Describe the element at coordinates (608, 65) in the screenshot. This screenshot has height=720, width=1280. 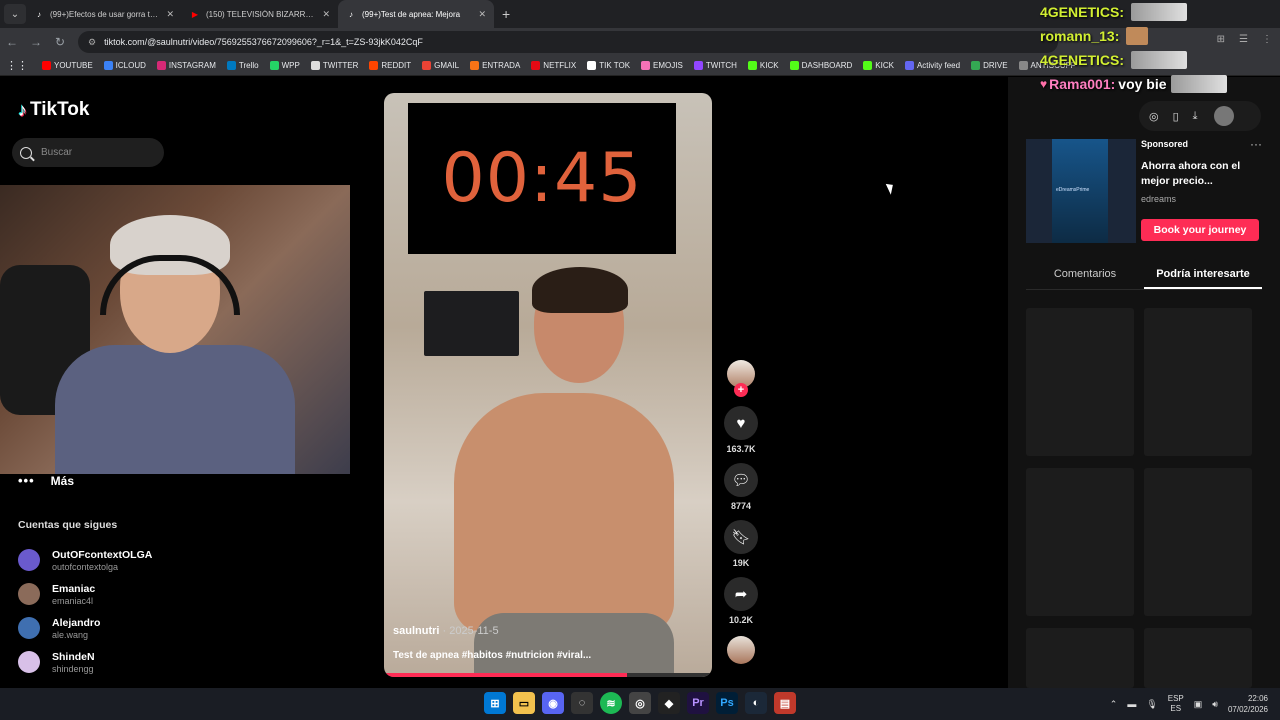
I see `bookmark-item: TIK TOK` at that location.